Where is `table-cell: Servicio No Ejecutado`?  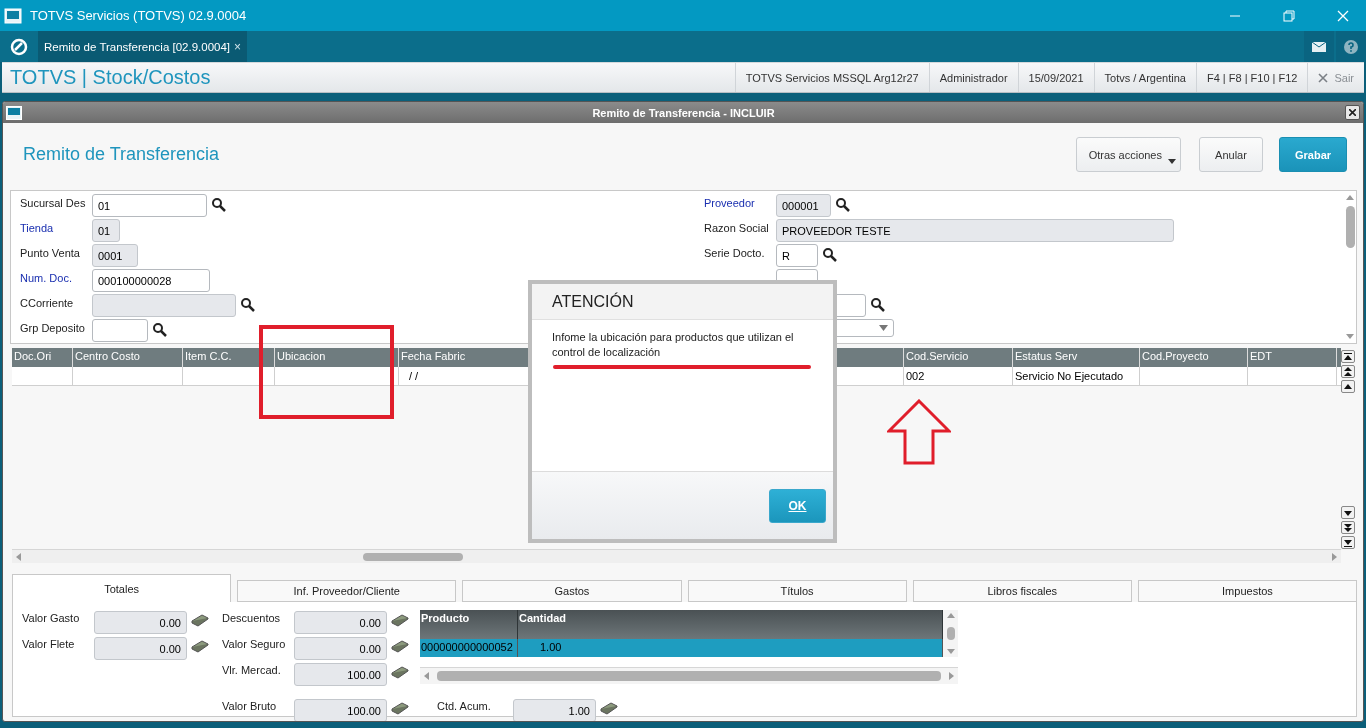
table-cell: Servicio No Ejecutado is located at coordinates (1076, 376).